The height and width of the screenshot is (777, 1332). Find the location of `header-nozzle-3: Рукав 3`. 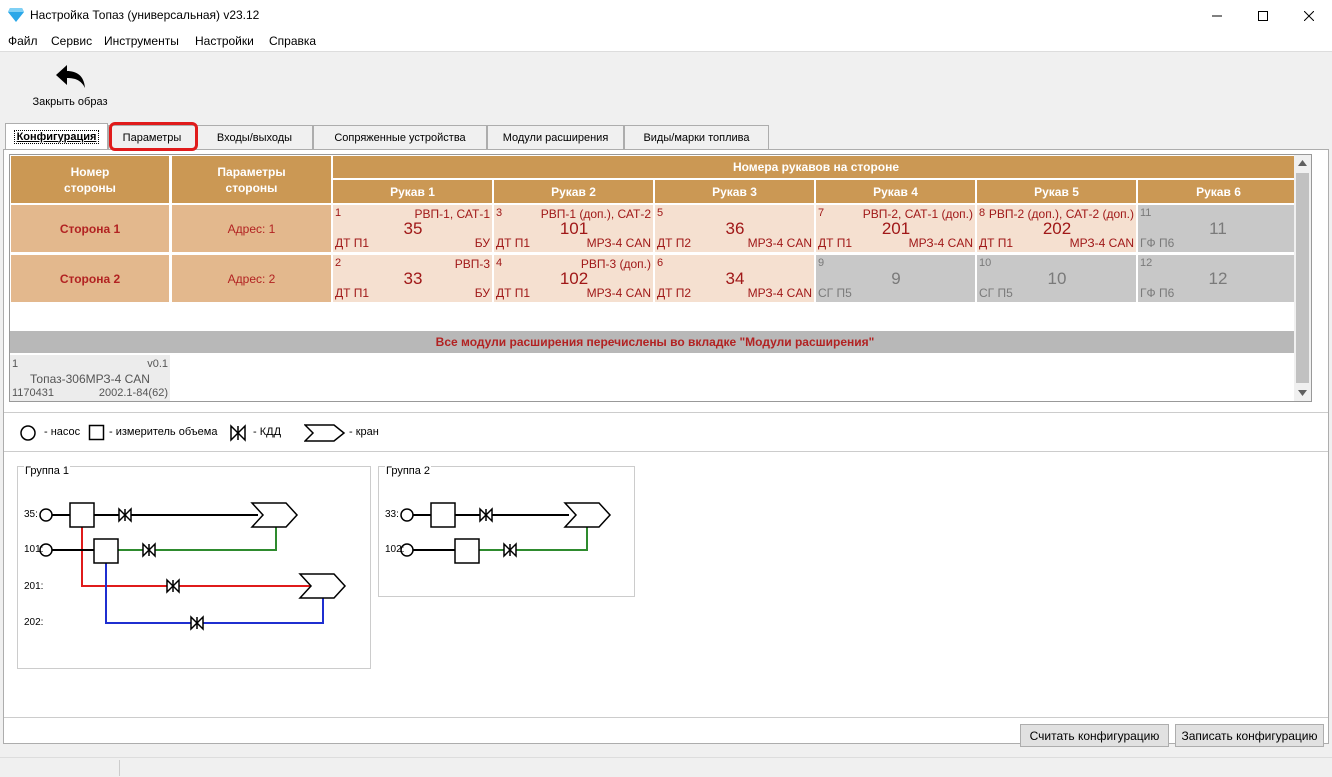

header-nozzle-3: Рукав 3 is located at coordinates (734, 191).